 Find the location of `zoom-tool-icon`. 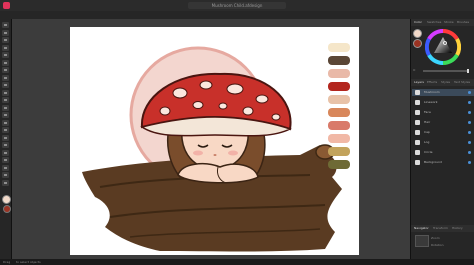

zoom-tool-icon is located at coordinates (5, 130).